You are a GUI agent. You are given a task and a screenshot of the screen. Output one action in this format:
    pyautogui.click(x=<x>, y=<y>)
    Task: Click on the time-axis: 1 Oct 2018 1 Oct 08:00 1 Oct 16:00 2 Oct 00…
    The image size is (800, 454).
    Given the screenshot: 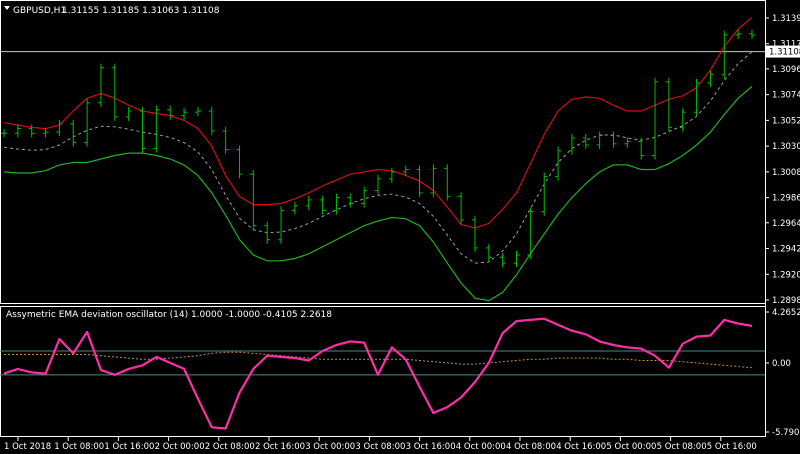 What is the action you would take?
    pyautogui.click(x=380, y=444)
    